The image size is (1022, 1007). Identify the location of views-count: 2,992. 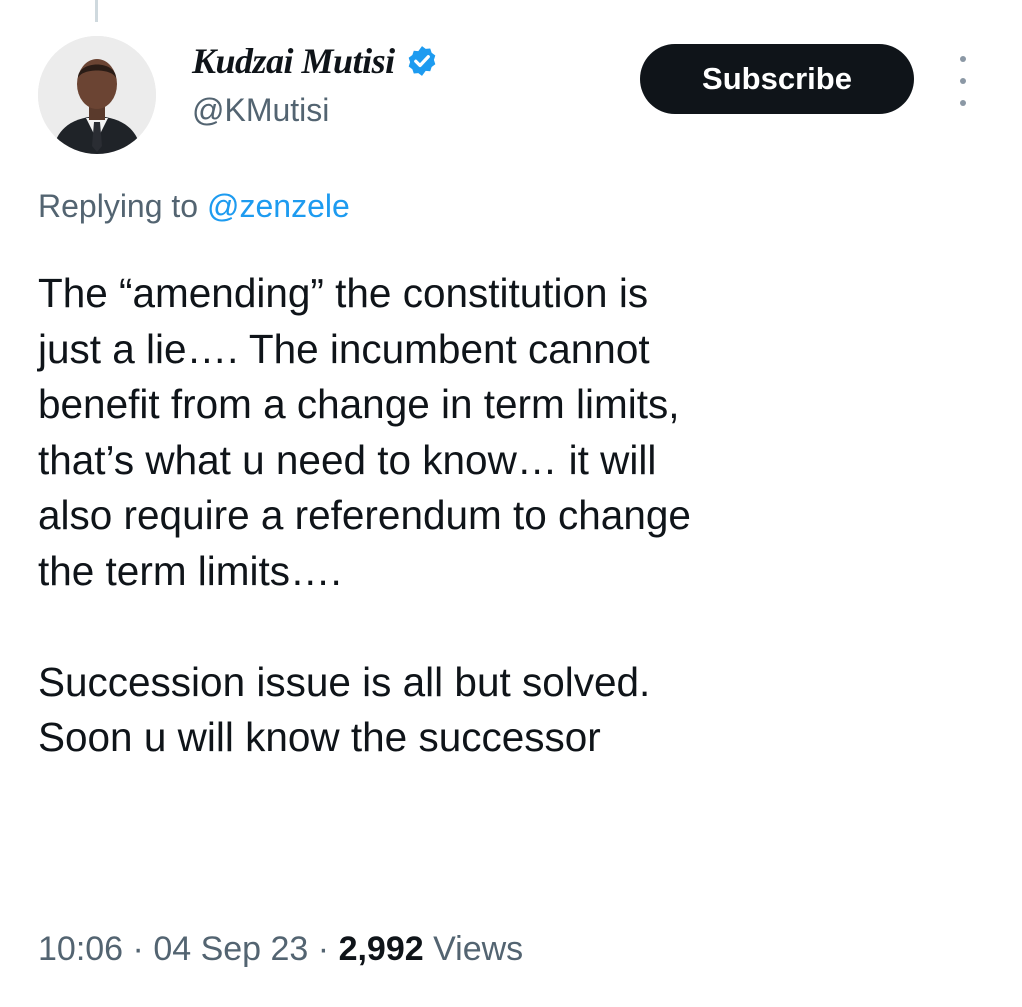
(381, 949).